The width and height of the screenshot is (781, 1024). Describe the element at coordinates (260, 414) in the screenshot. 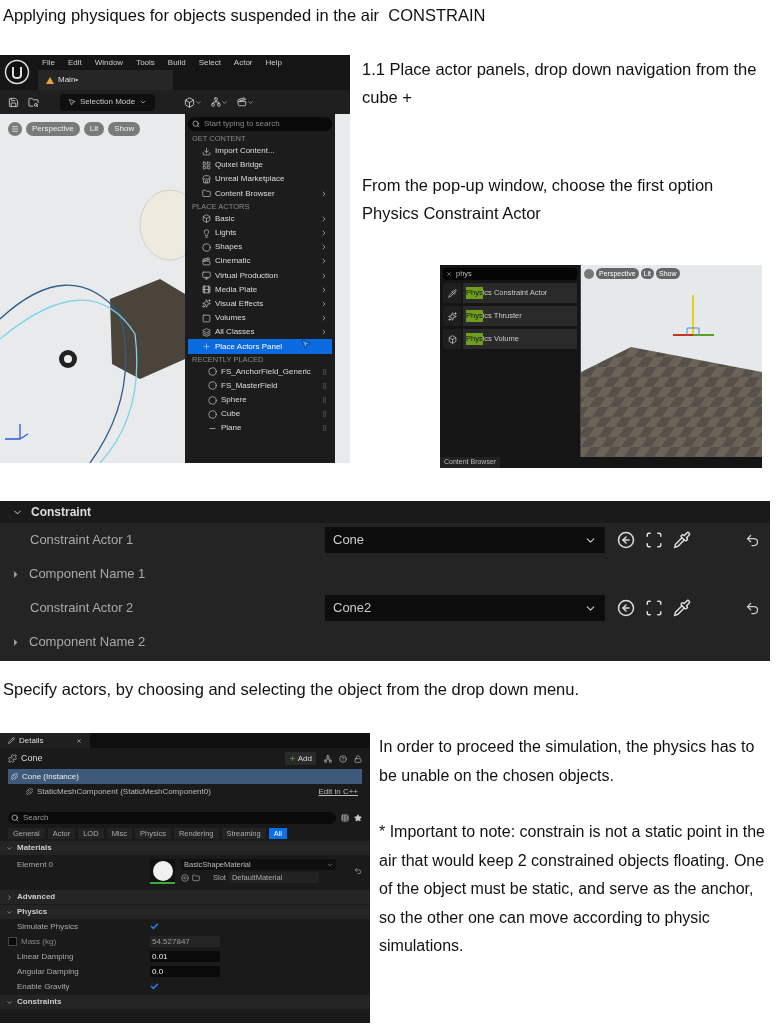

I see `menu-item: Cube` at that location.